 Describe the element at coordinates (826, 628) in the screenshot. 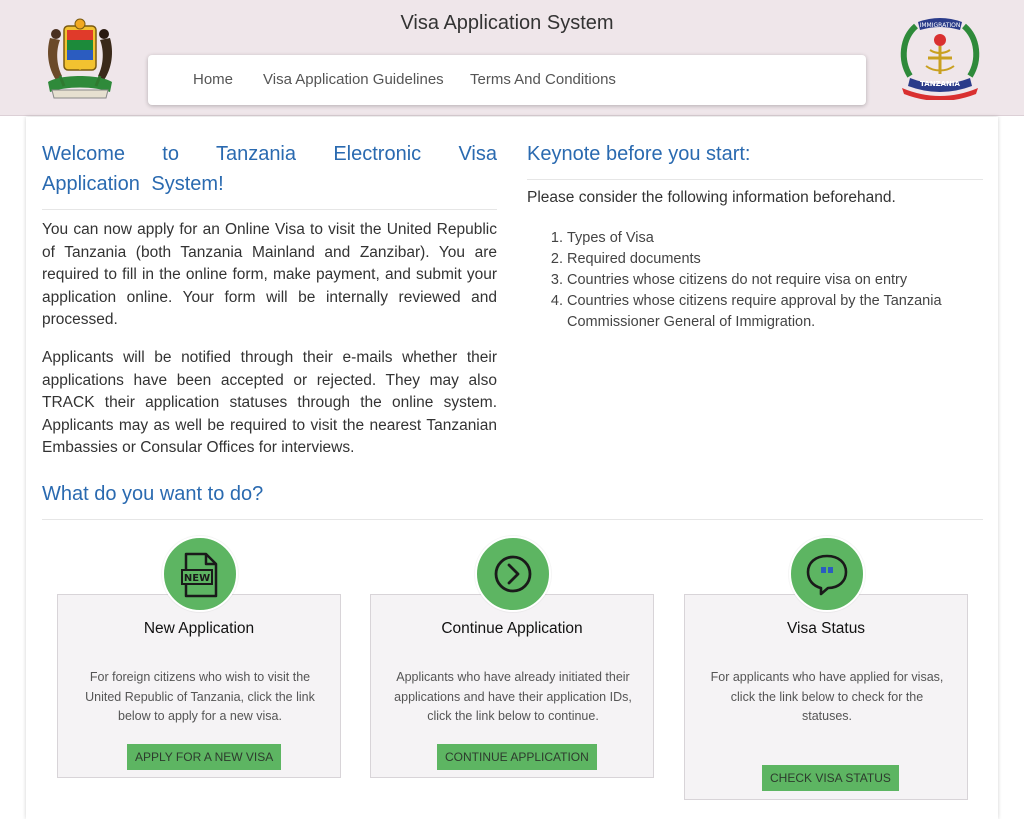

I see `card-title: Visa Status` at that location.